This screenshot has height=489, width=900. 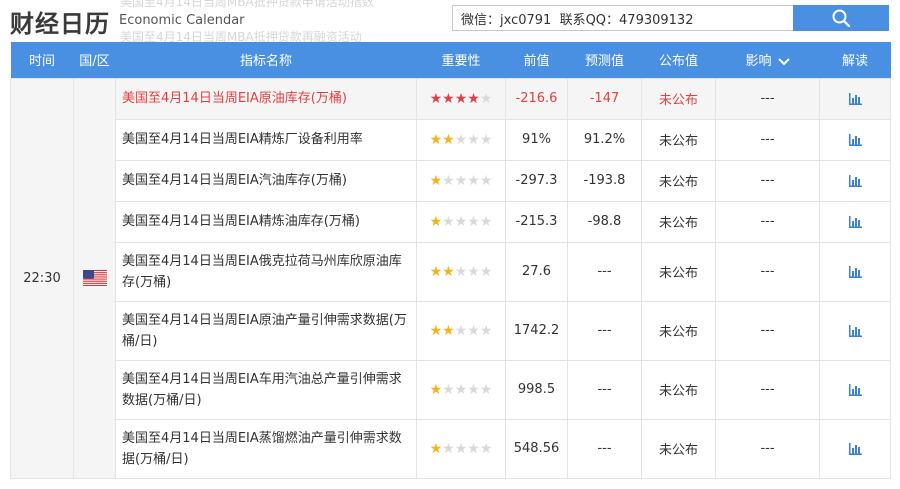 What do you see at coordinates (536, 62) in the screenshot?
I see `col-previous: 前值` at bounding box center [536, 62].